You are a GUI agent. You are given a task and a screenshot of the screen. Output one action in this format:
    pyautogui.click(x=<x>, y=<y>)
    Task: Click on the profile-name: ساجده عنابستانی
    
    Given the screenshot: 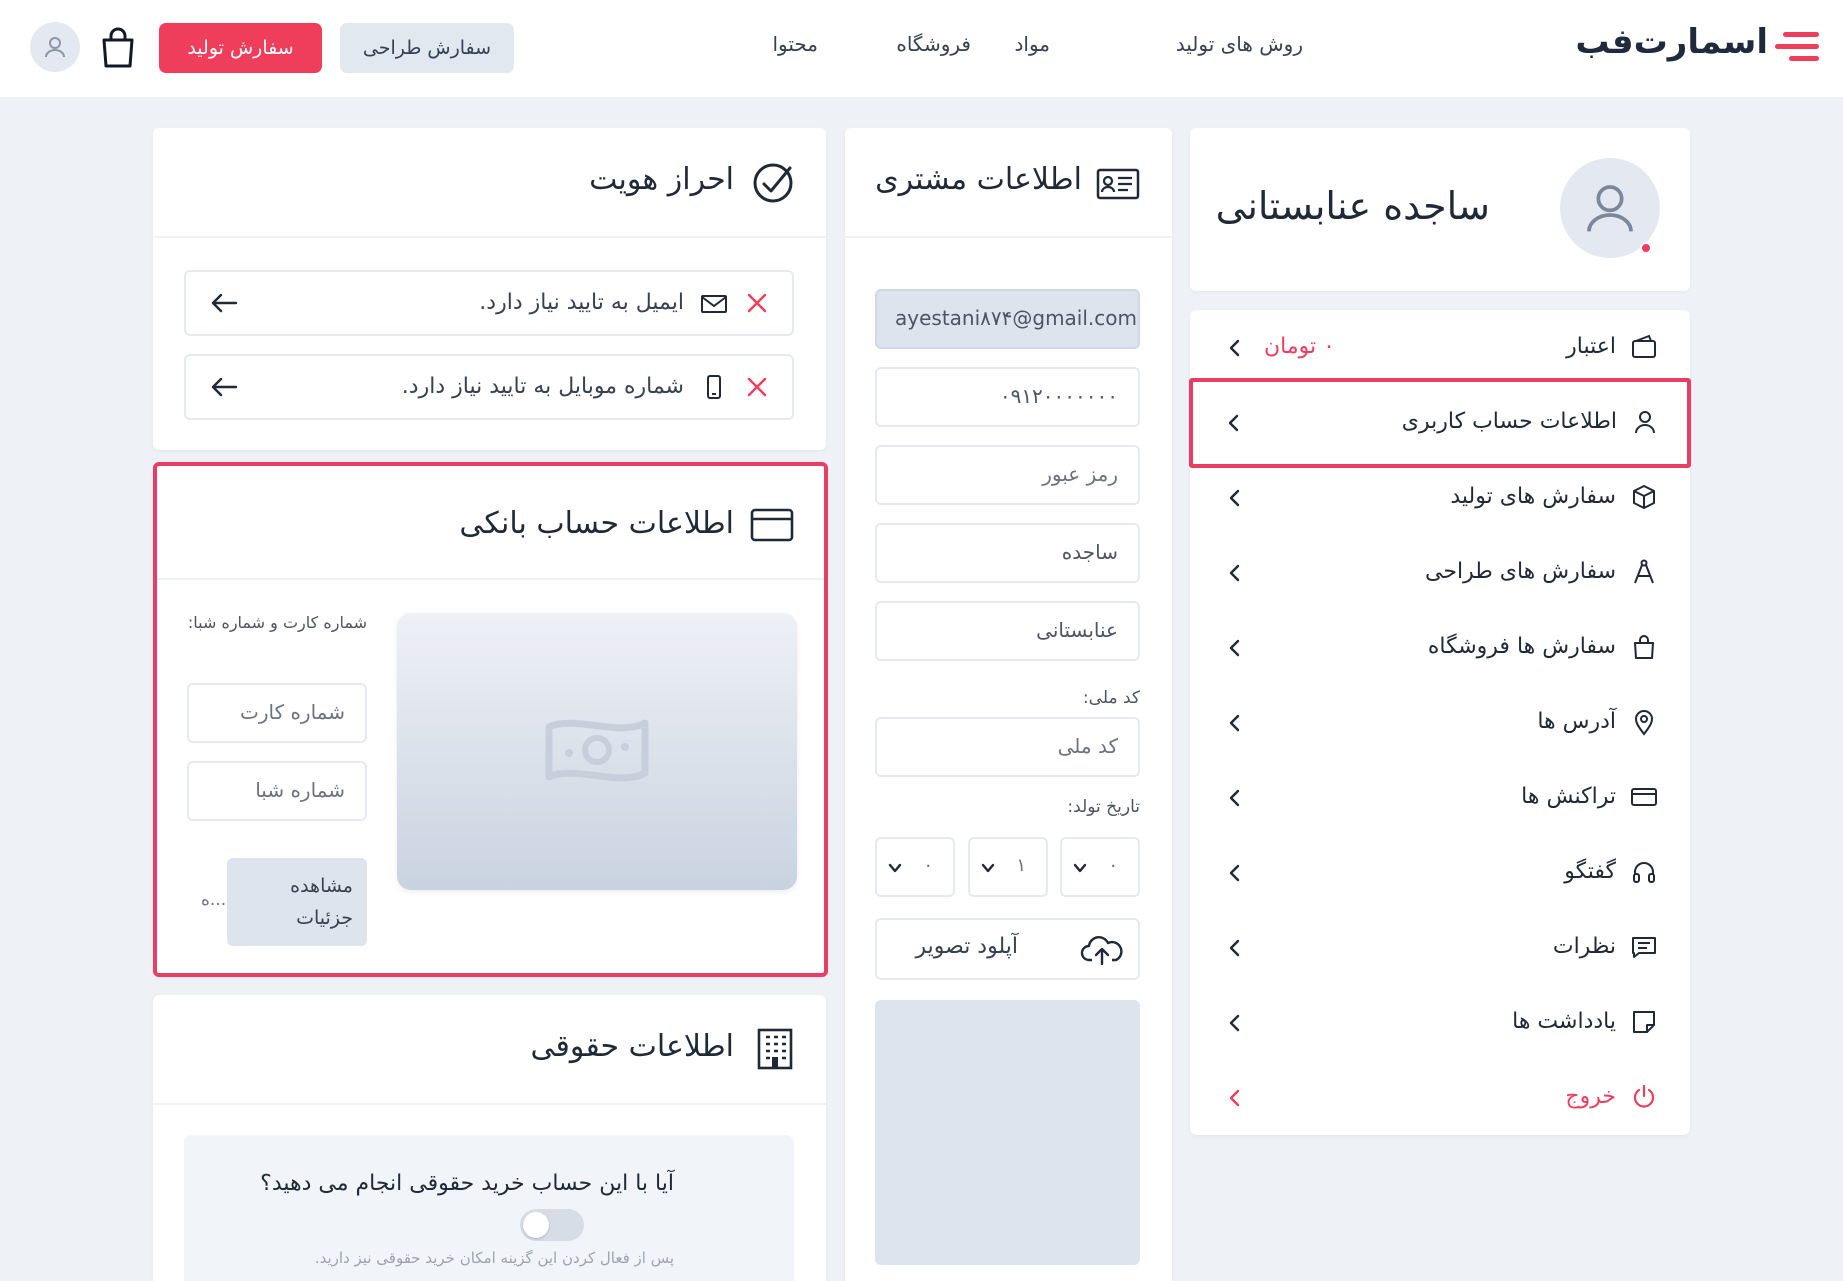 What is the action you would take?
    pyautogui.click(x=1352, y=206)
    